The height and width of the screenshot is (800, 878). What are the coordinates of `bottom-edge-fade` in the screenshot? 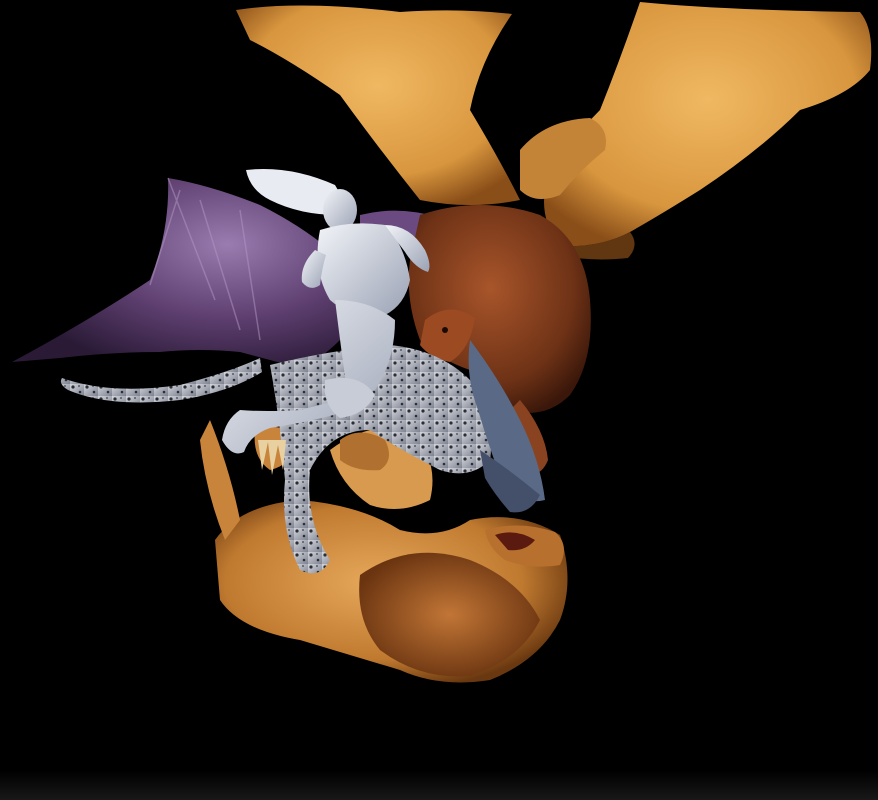 It's located at (439, 785).